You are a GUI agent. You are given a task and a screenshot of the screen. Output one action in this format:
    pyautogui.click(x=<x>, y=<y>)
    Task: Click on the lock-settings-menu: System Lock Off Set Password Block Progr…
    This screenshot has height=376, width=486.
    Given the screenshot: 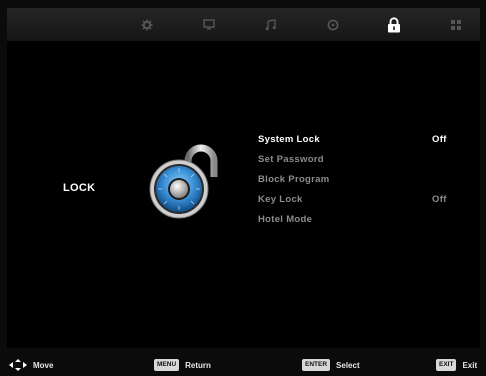 What is the action you would take?
    pyautogui.click(x=358, y=181)
    